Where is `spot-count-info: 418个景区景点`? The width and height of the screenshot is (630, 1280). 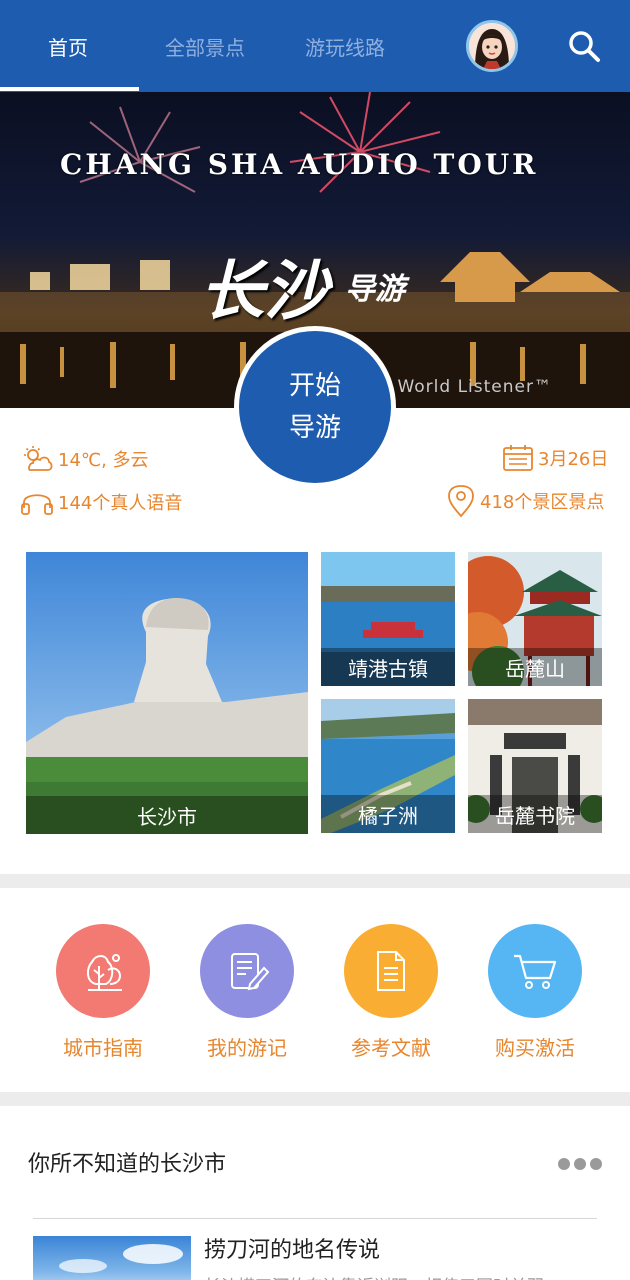
spot-count-info: 418个景区景点 is located at coordinates (525, 501).